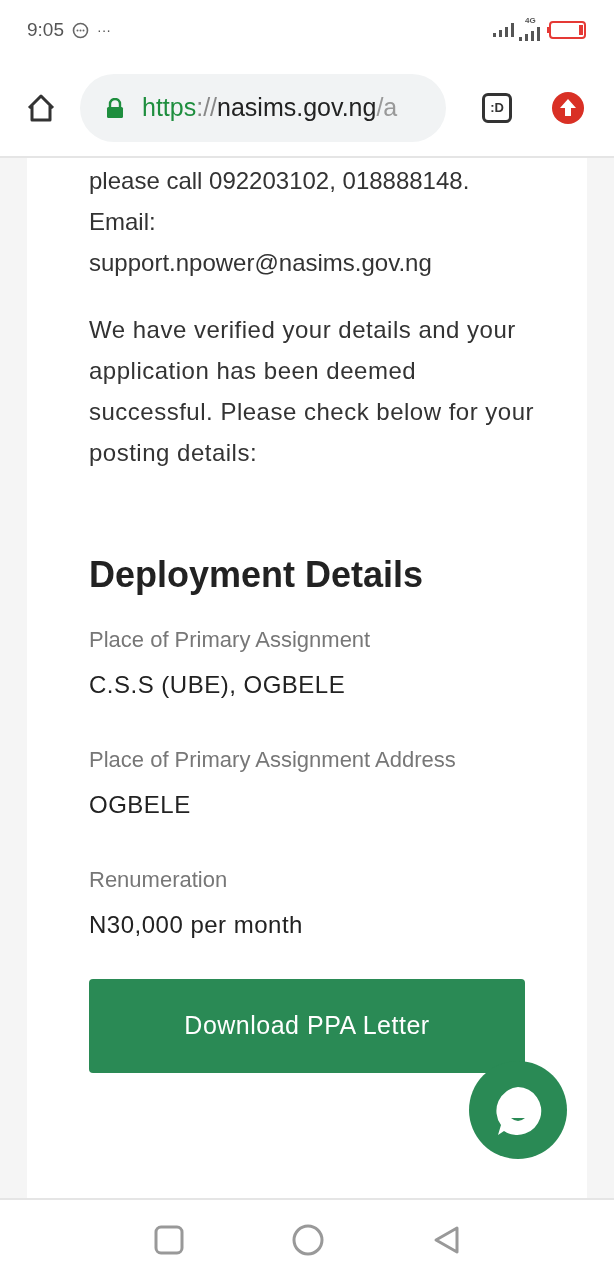 The height and width of the screenshot is (1280, 614). What do you see at coordinates (446, 1240) in the screenshot?
I see `back-button` at bounding box center [446, 1240].